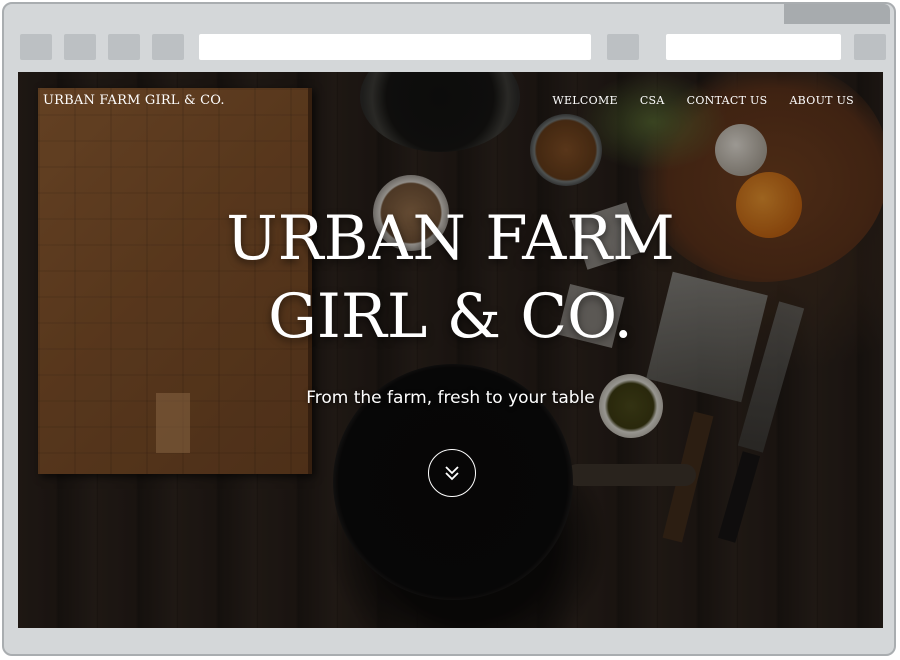  Describe the element at coordinates (821, 100) in the screenshot. I see `nav-about-us: ABOUT US` at that location.